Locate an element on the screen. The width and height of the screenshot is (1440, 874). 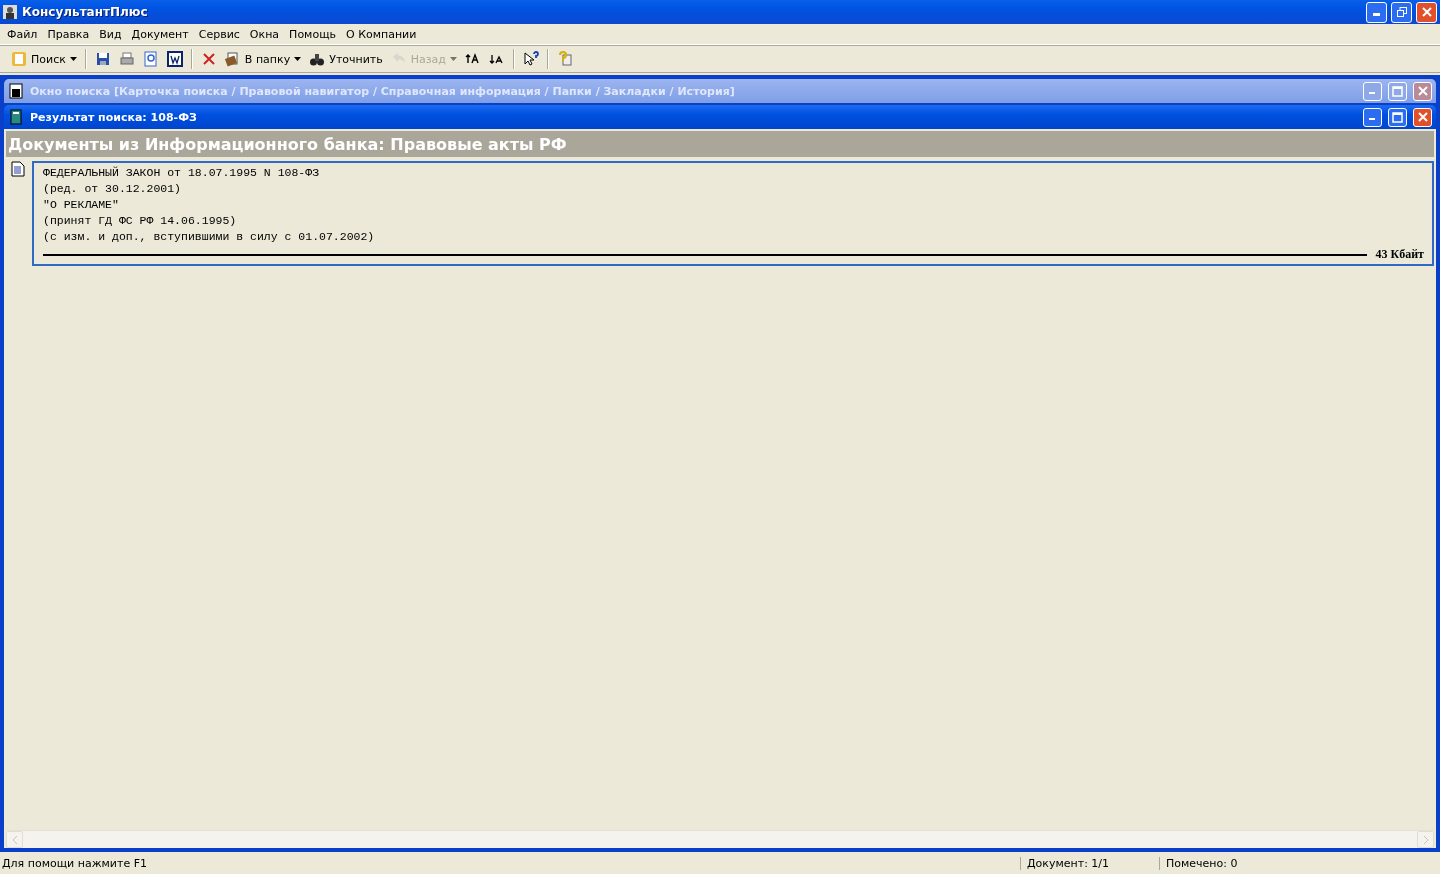
document-text-line: (принят ГД ФС РФ 14.06.1995) is located at coordinates (140, 221).